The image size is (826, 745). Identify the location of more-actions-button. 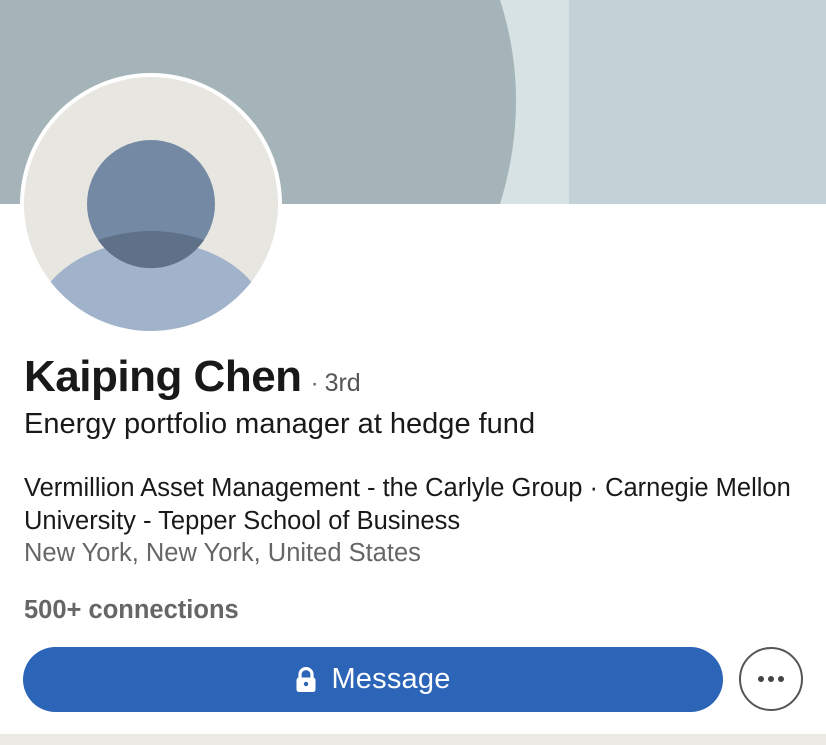
(771, 679).